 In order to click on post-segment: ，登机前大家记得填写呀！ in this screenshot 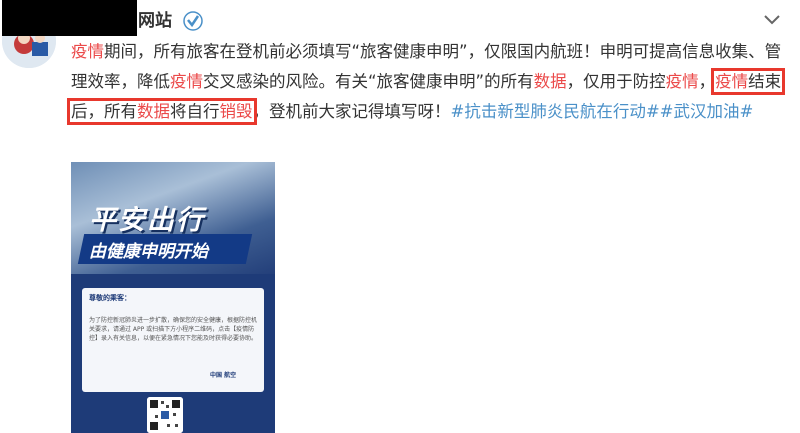, I will do `click(351, 111)`.